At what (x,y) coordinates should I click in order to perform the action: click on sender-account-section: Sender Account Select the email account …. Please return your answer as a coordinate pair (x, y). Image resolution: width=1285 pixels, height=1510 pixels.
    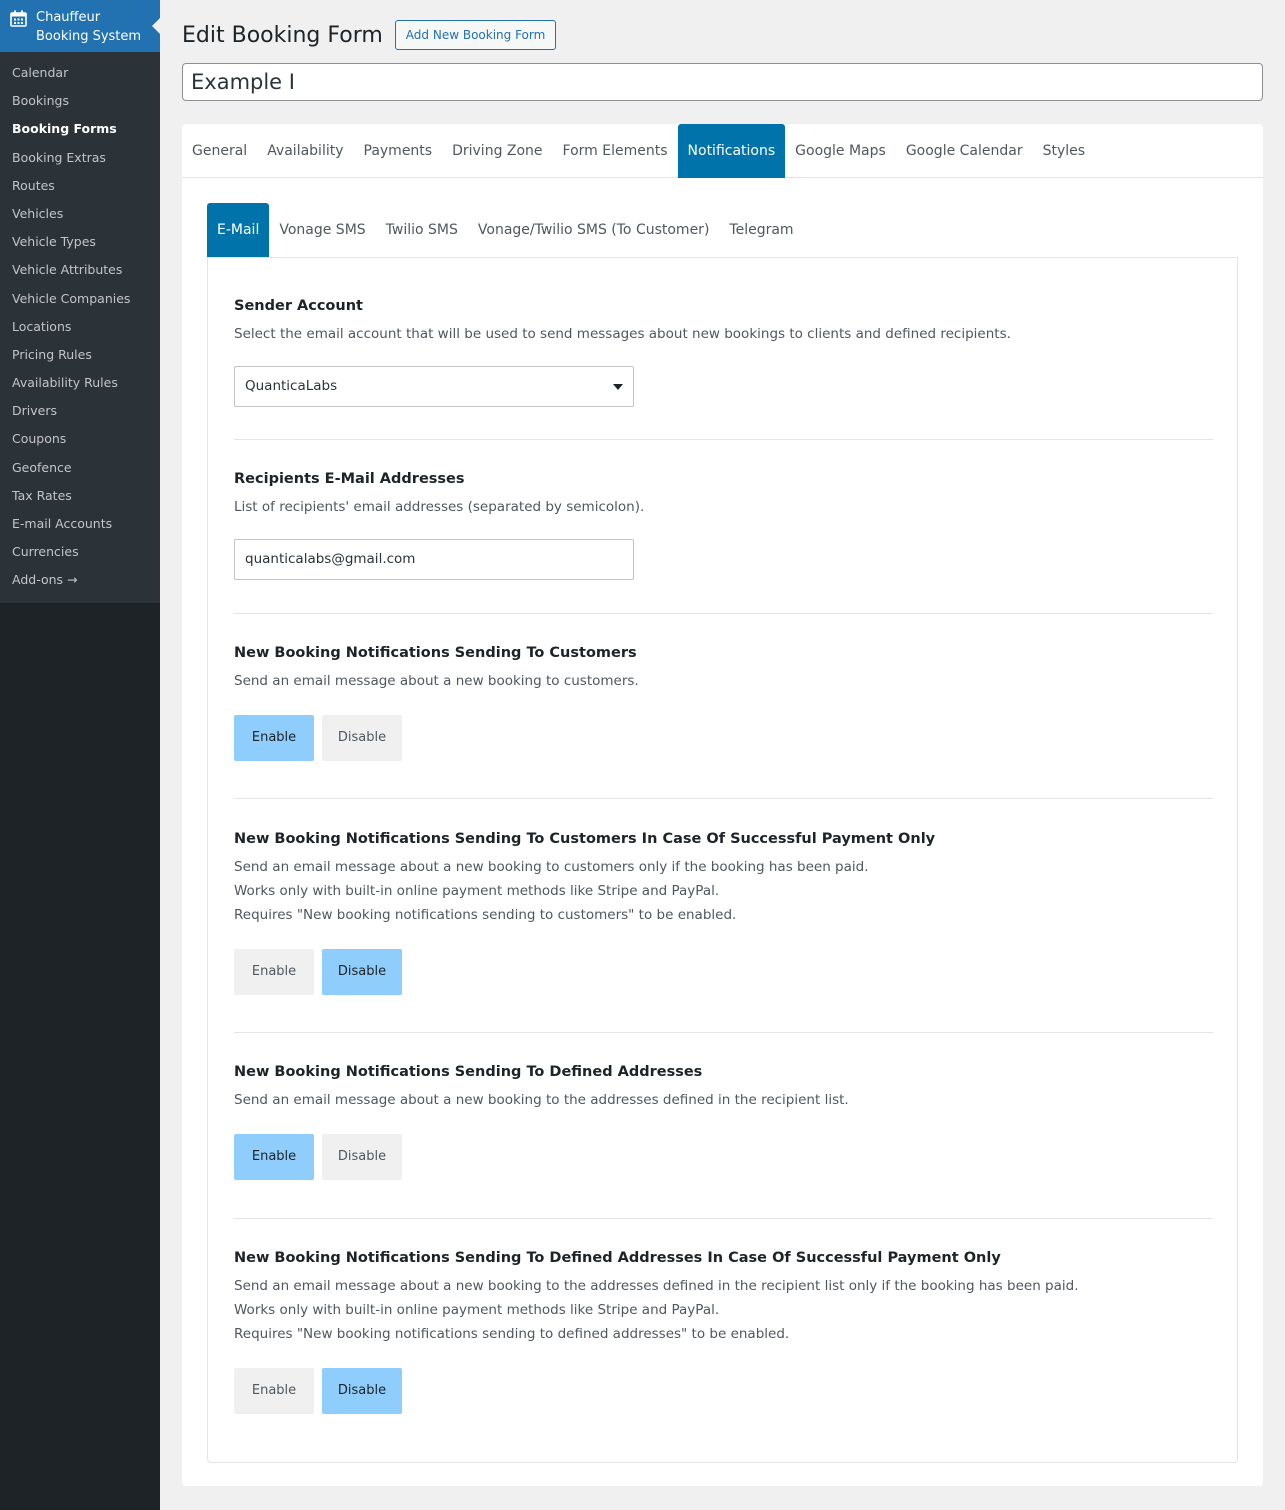
    Looking at the image, I should click on (723, 351).